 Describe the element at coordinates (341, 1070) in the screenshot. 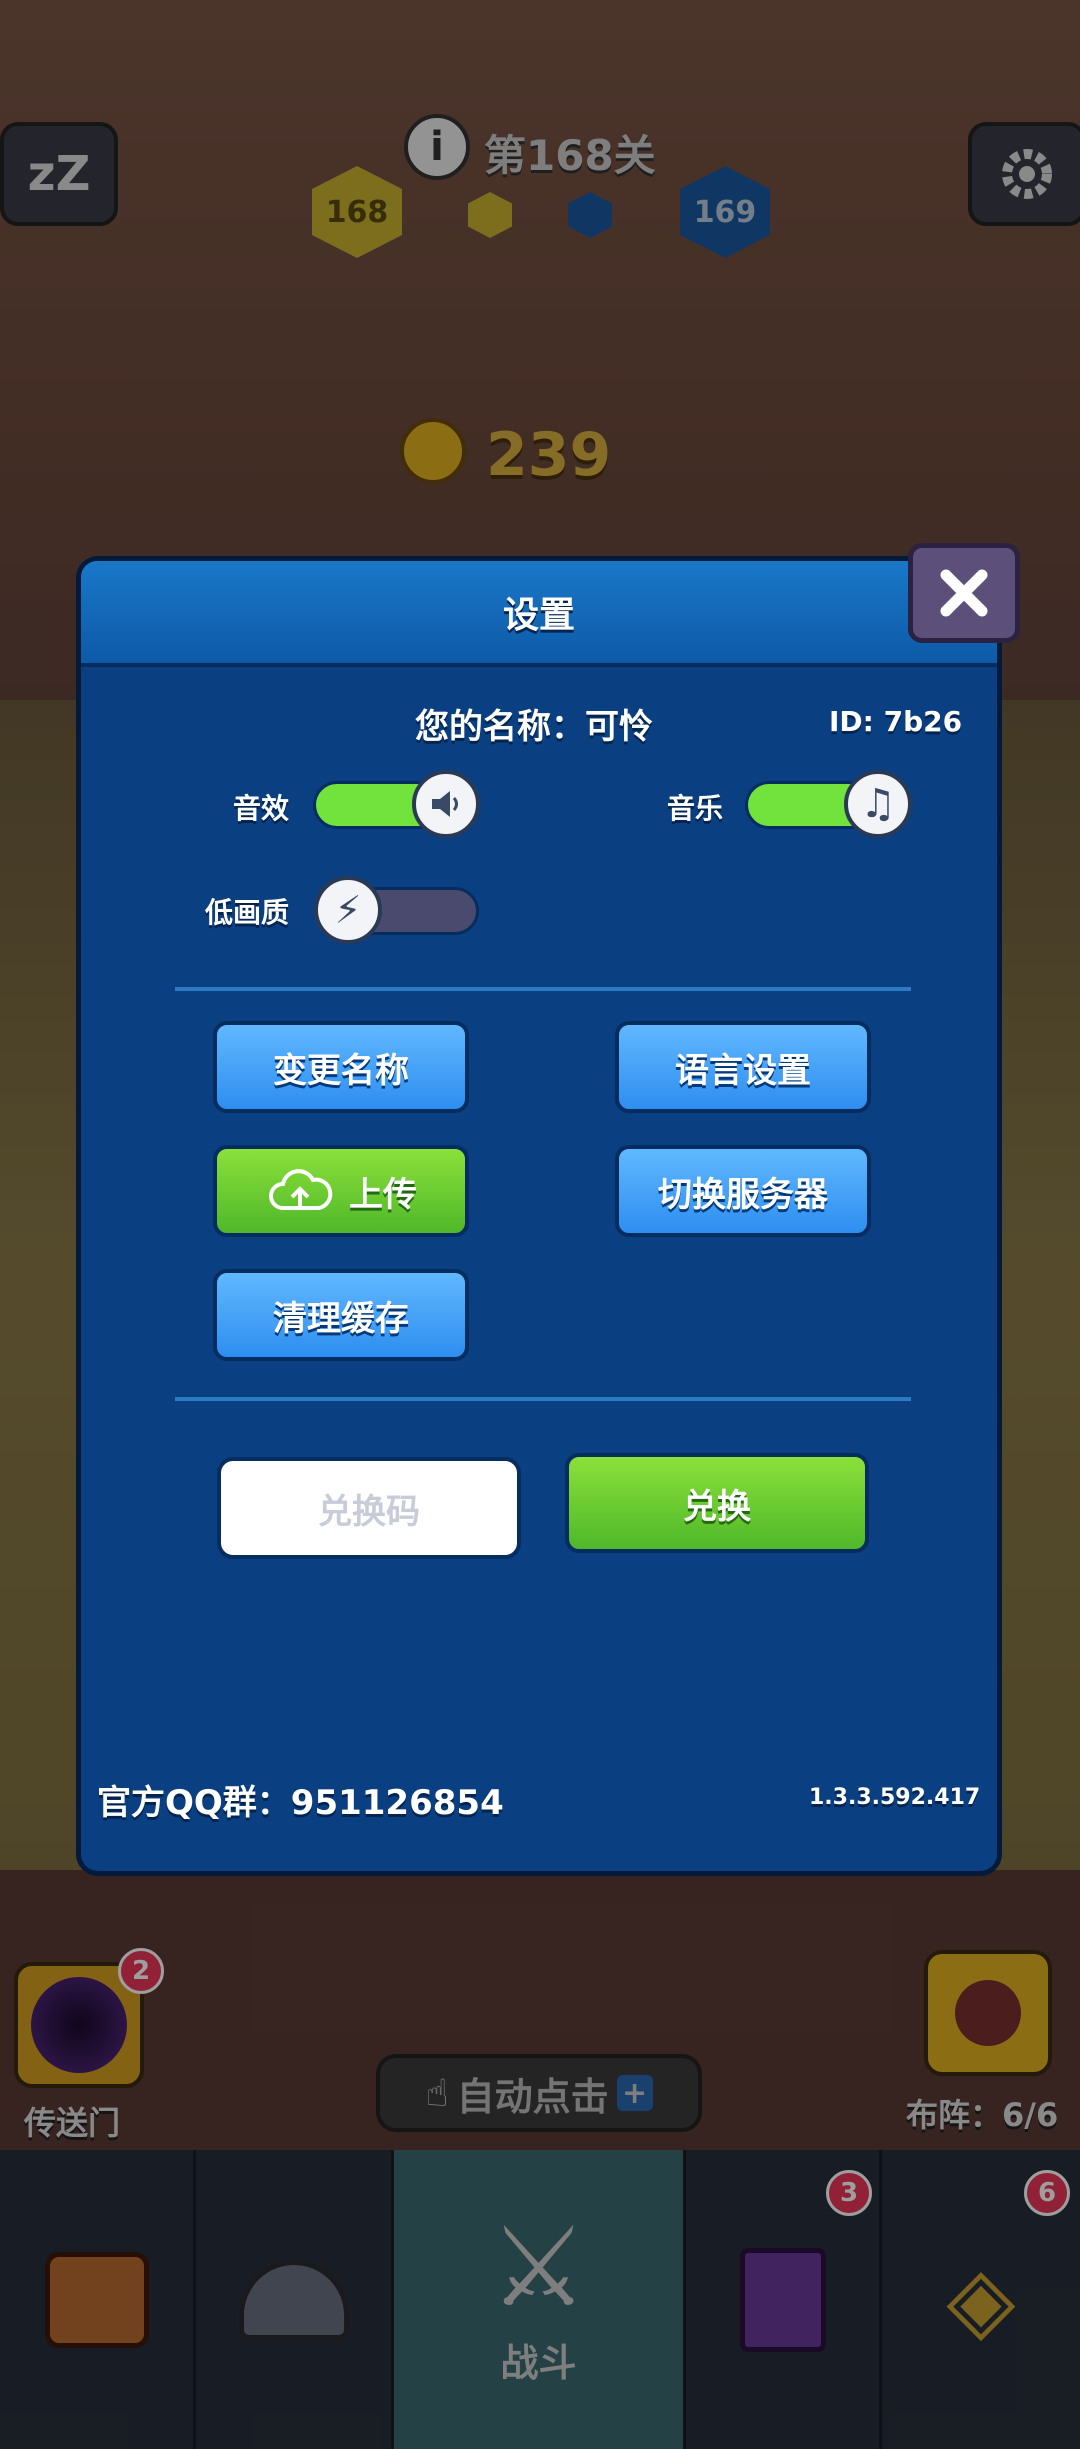

I see `change-name-label: 变更名称` at that location.